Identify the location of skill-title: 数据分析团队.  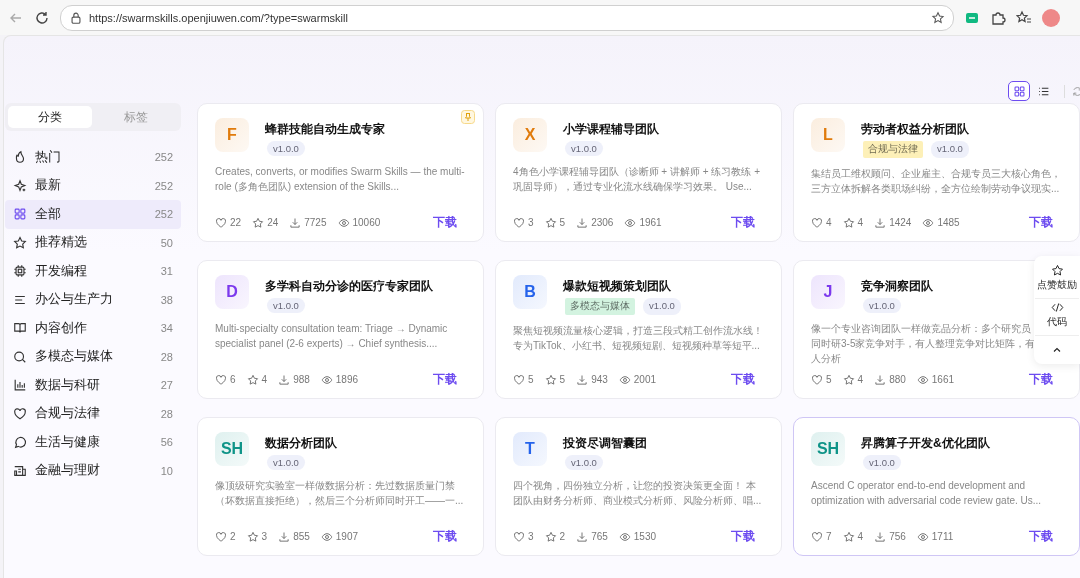
(301, 443).